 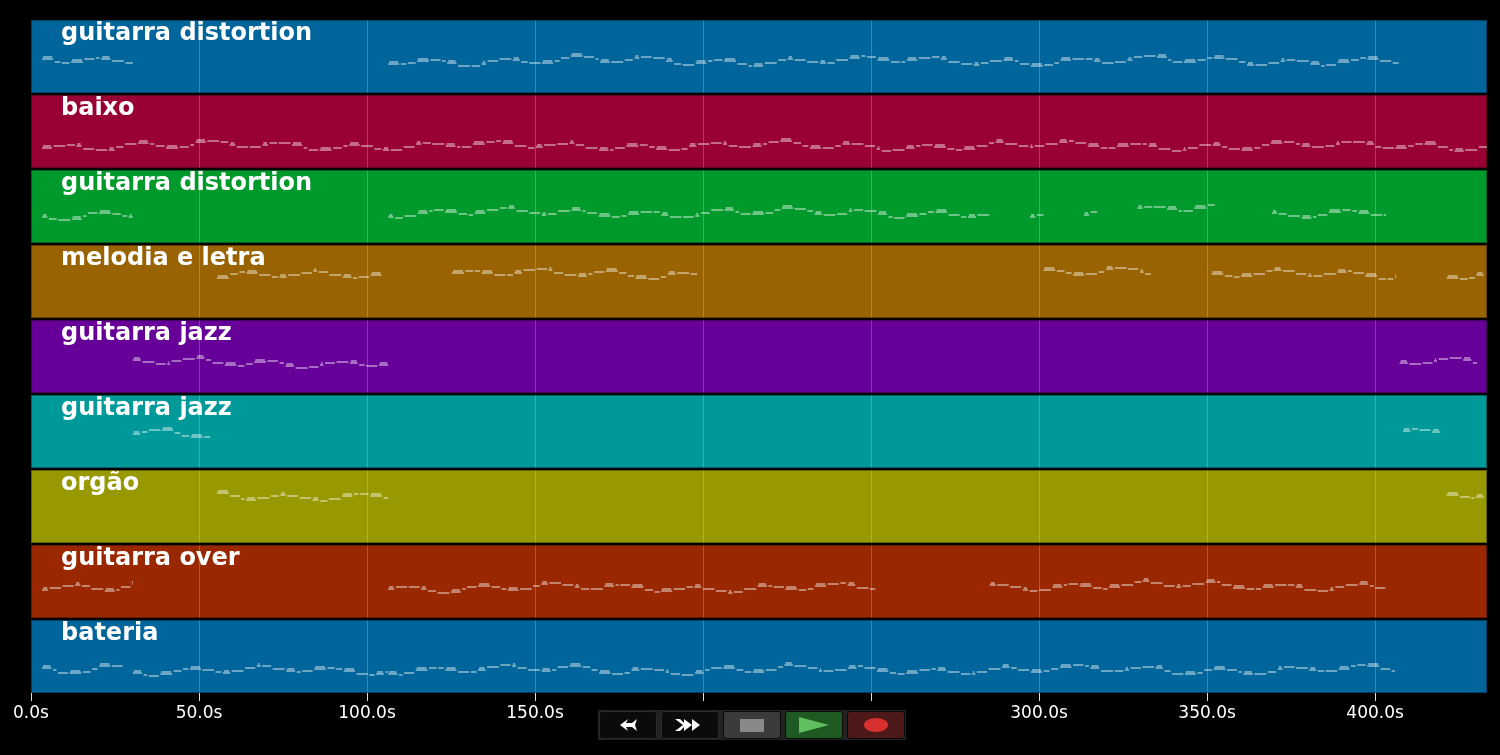 I want to click on play-icon, so click(x=814, y=725).